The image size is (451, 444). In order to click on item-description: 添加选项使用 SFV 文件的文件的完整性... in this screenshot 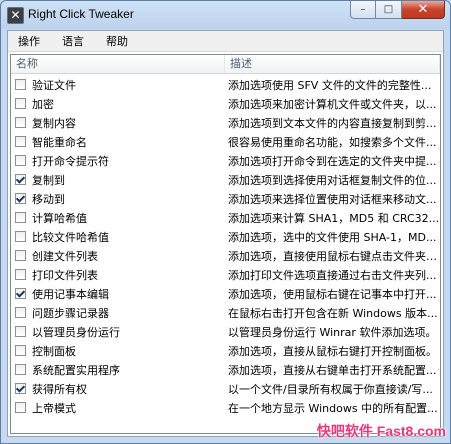, I will do `click(330, 85)`.